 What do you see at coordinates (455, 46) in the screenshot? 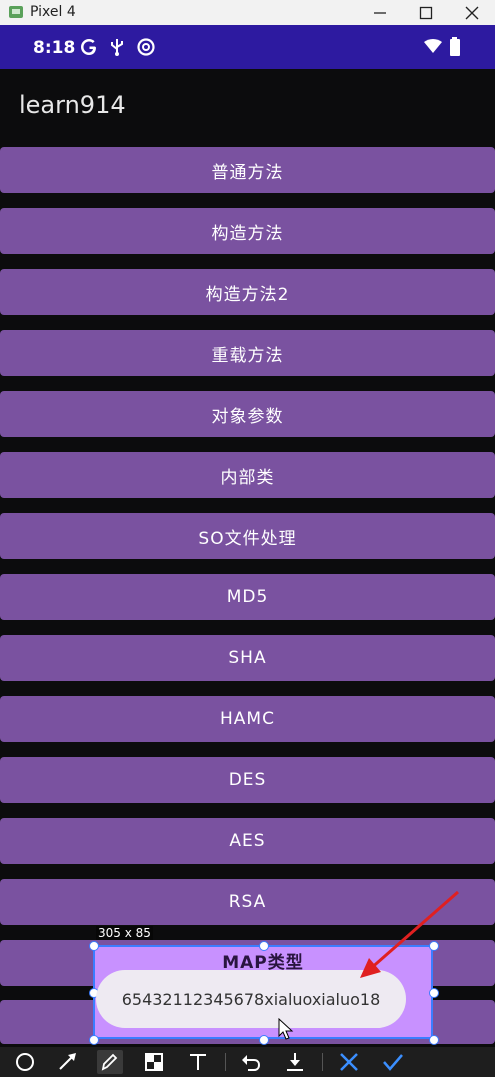
I see `battery-icon` at bounding box center [455, 46].